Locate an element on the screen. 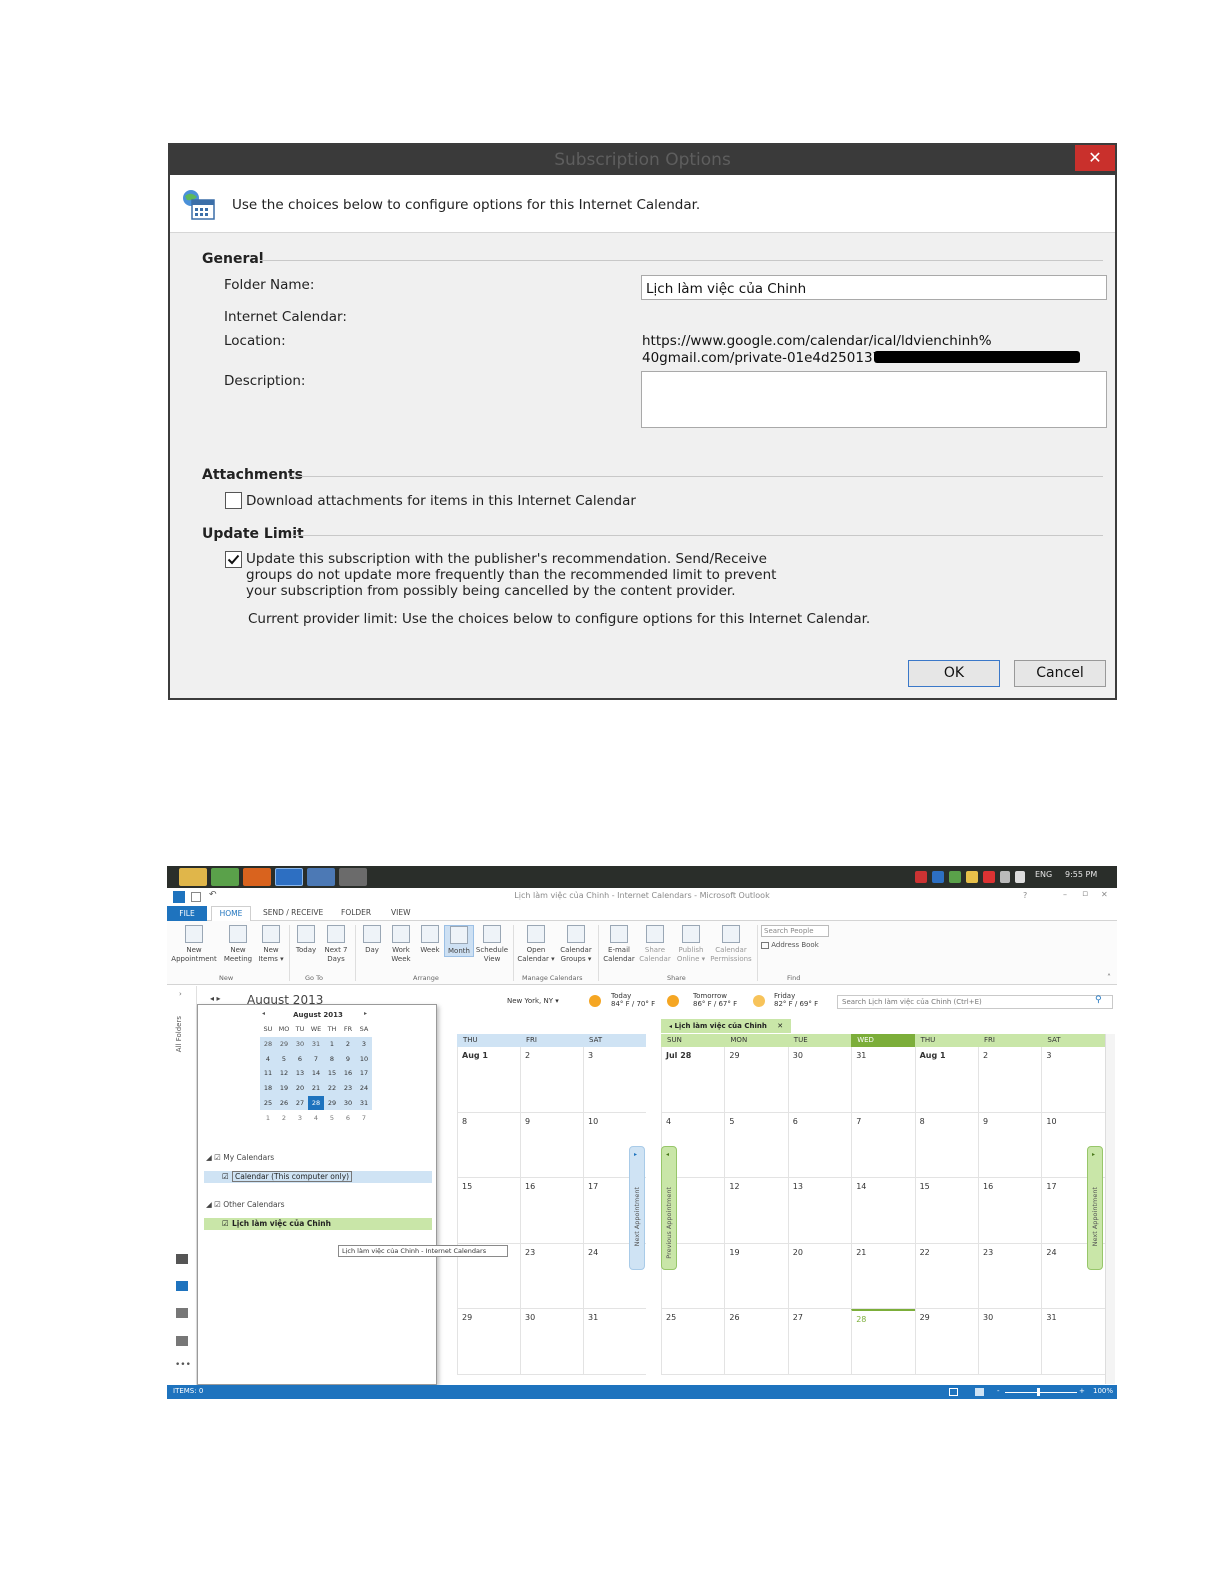 The height and width of the screenshot is (1585, 1225). calendar-day-cell: 15 is located at coordinates (488, 1211).